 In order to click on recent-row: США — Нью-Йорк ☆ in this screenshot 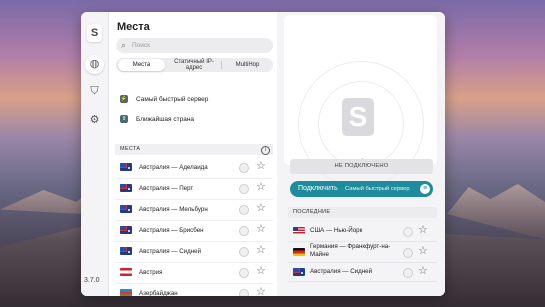, I will do `click(362, 231)`.